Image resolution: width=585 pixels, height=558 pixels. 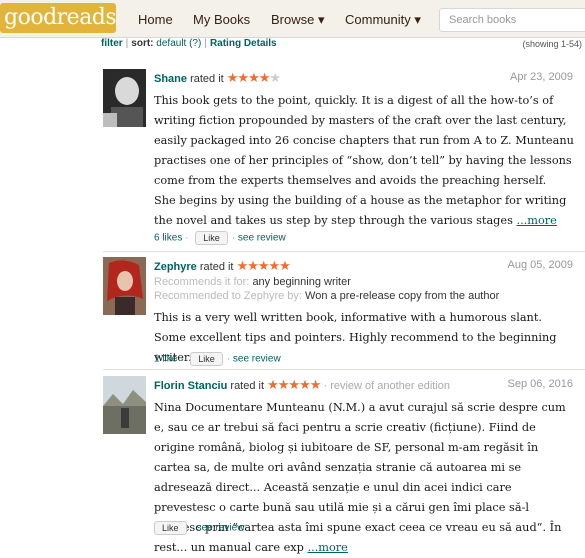 I want to click on goodreads-logo: goodreads, so click(x=58, y=18).